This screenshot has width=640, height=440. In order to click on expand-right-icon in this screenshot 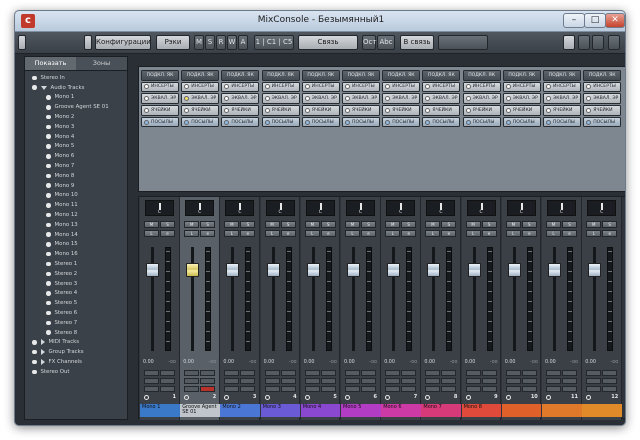, I will do `click(42, 342)`.